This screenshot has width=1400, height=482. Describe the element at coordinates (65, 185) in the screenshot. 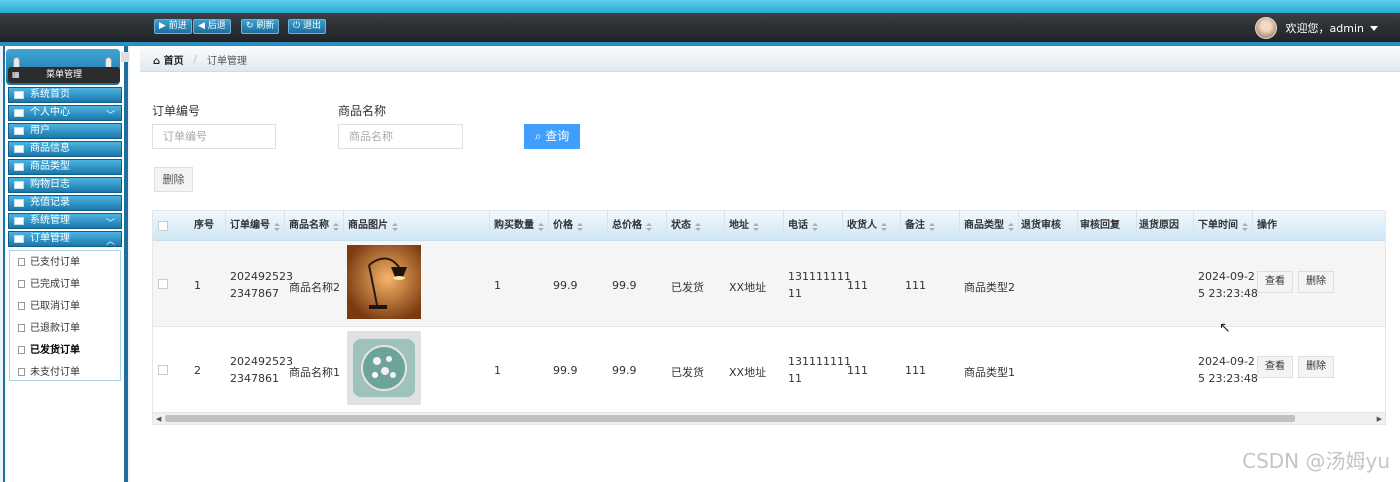

I see `sidebar-item-shopping-log: 购物日志` at that location.